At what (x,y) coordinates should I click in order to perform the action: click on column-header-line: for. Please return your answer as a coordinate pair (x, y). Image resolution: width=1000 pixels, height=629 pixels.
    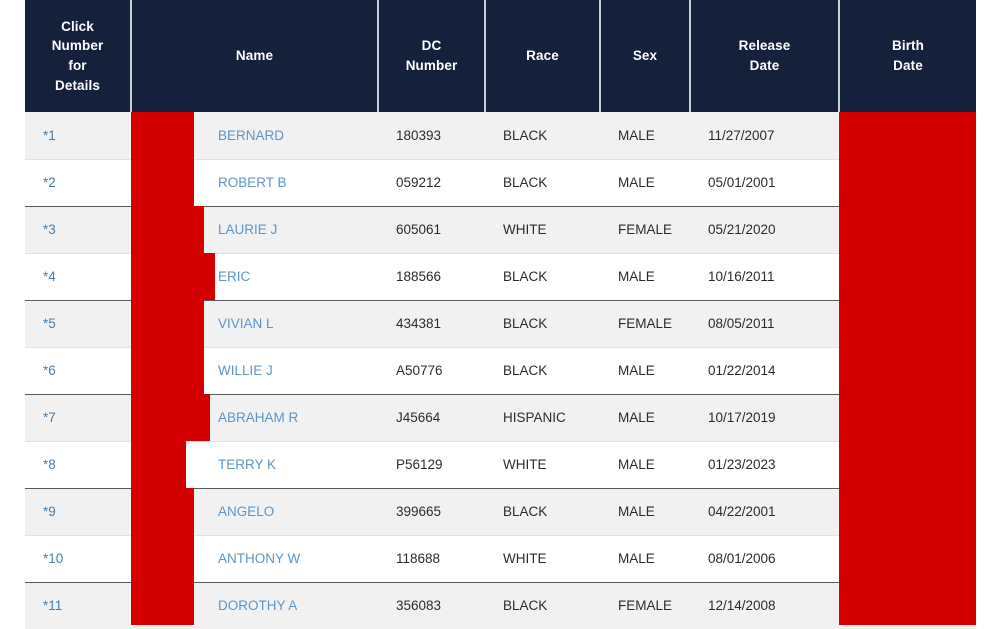
    Looking at the image, I should click on (77, 65).